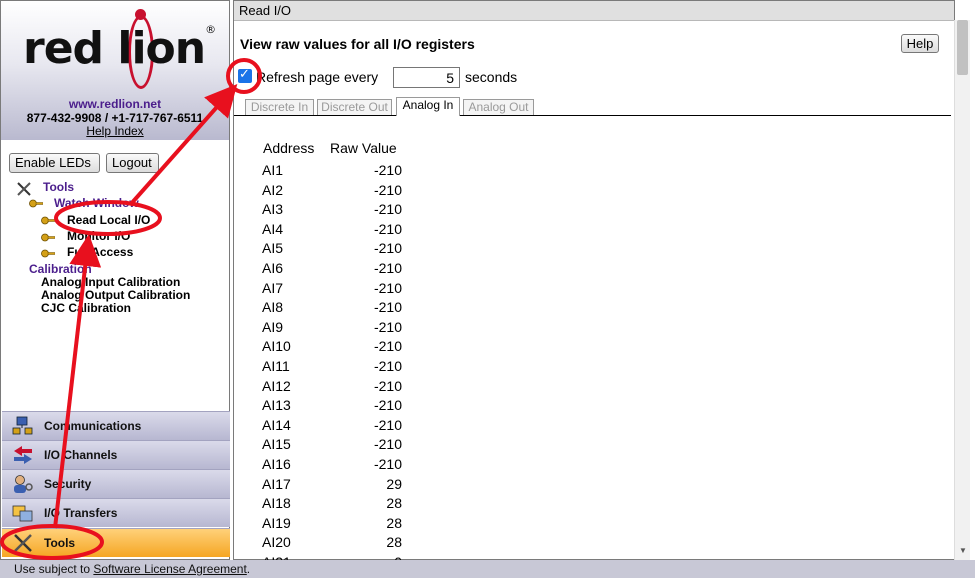  What do you see at coordinates (273, 170) in the screenshot?
I see `register-address: AI1` at bounding box center [273, 170].